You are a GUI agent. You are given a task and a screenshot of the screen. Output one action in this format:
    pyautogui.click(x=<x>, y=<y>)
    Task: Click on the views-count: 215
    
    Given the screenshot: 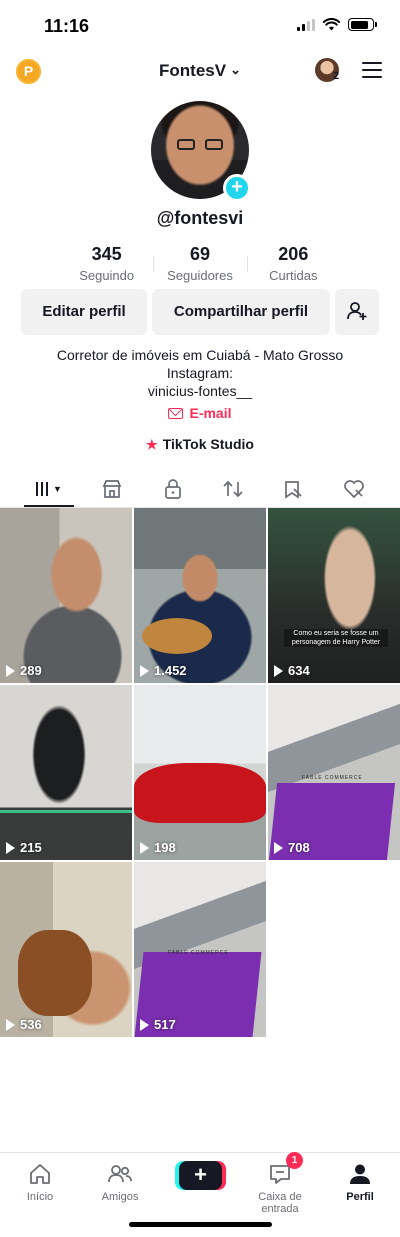 What is the action you would take?
    pyautogui.click(x=31, y=847)
    